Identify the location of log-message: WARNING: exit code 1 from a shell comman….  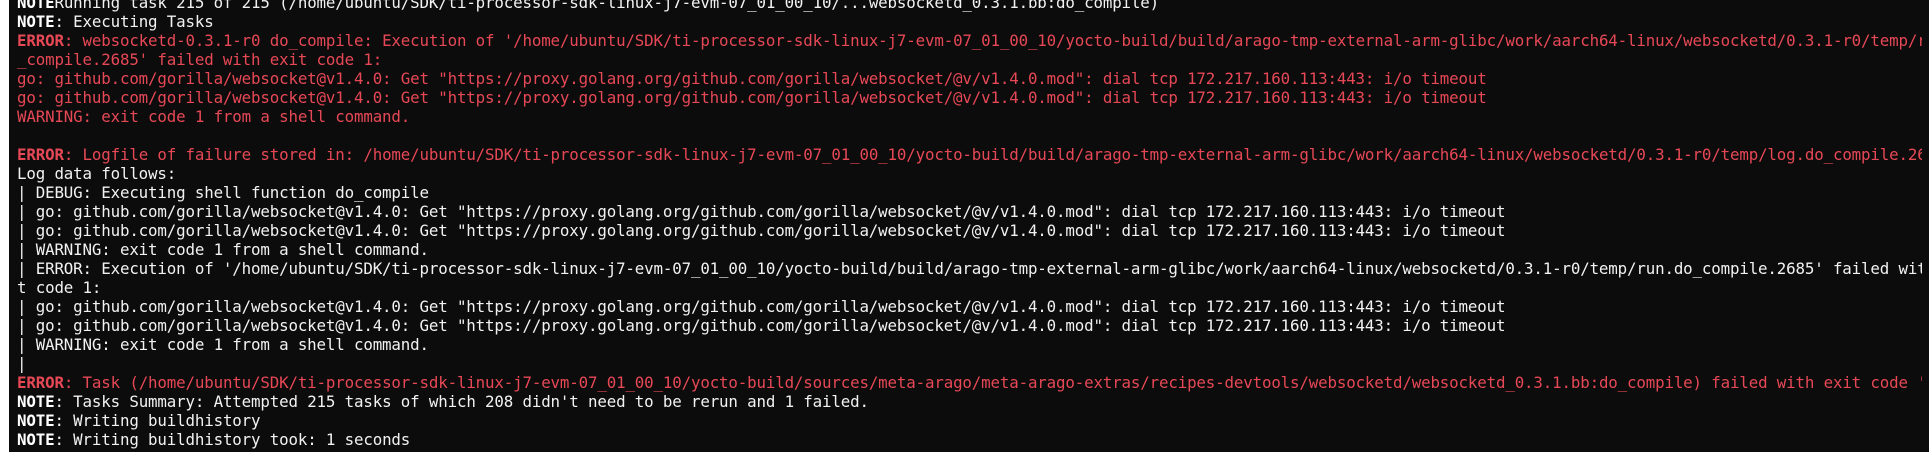
(214, 116).